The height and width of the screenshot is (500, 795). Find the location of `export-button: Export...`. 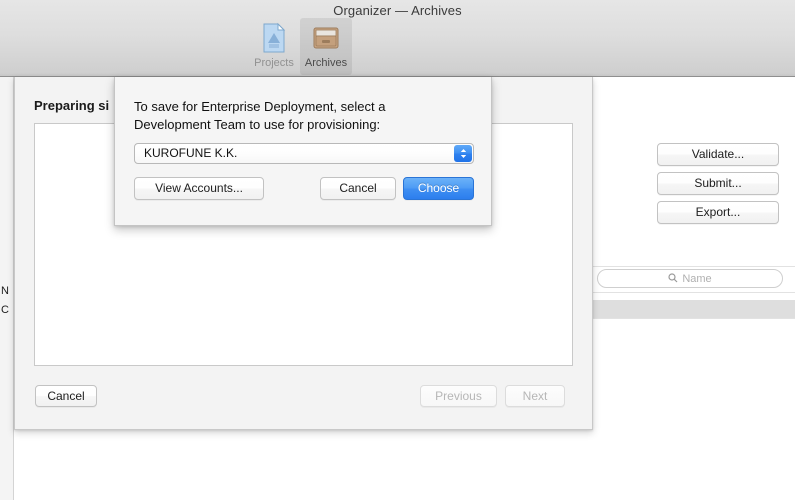

export-button: Export... is located at coordinates (718, 212).